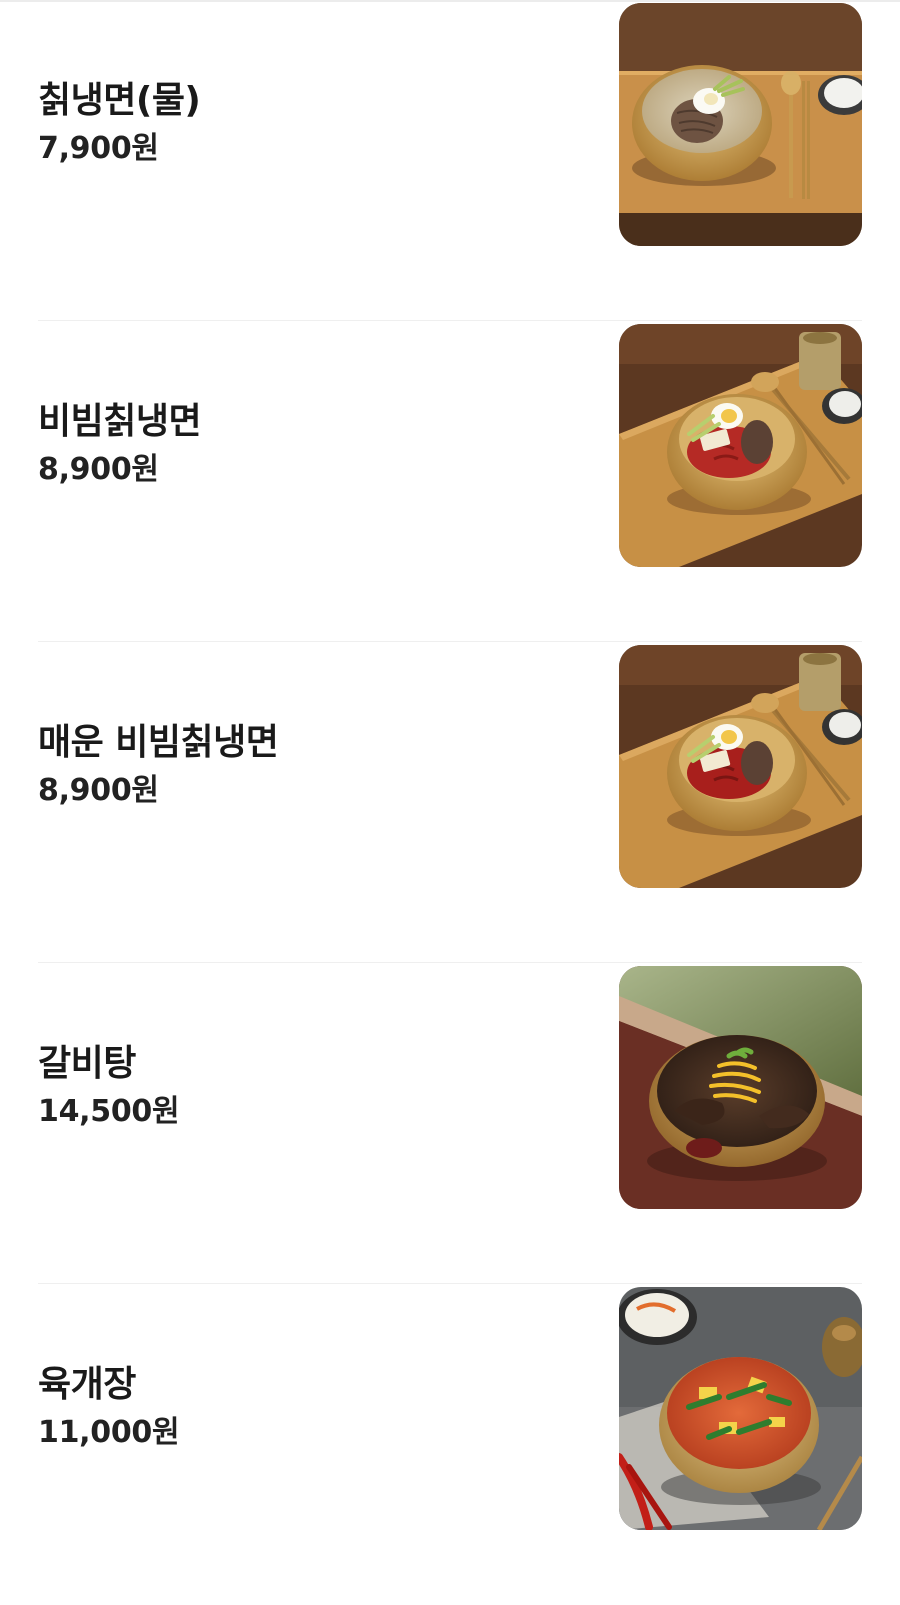 This screenshot has width=900, height=1605. I want to click on menu-item-info: 갈비탕 14,500원, so click(308, 1086).